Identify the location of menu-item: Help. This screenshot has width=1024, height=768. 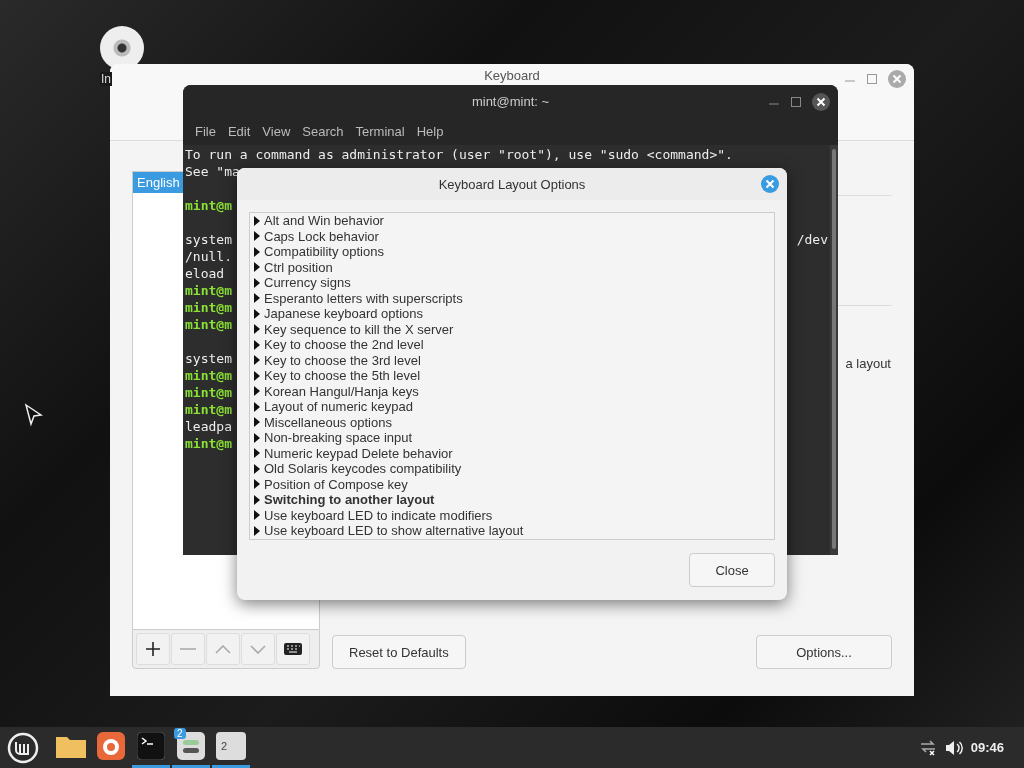
(430, 131).